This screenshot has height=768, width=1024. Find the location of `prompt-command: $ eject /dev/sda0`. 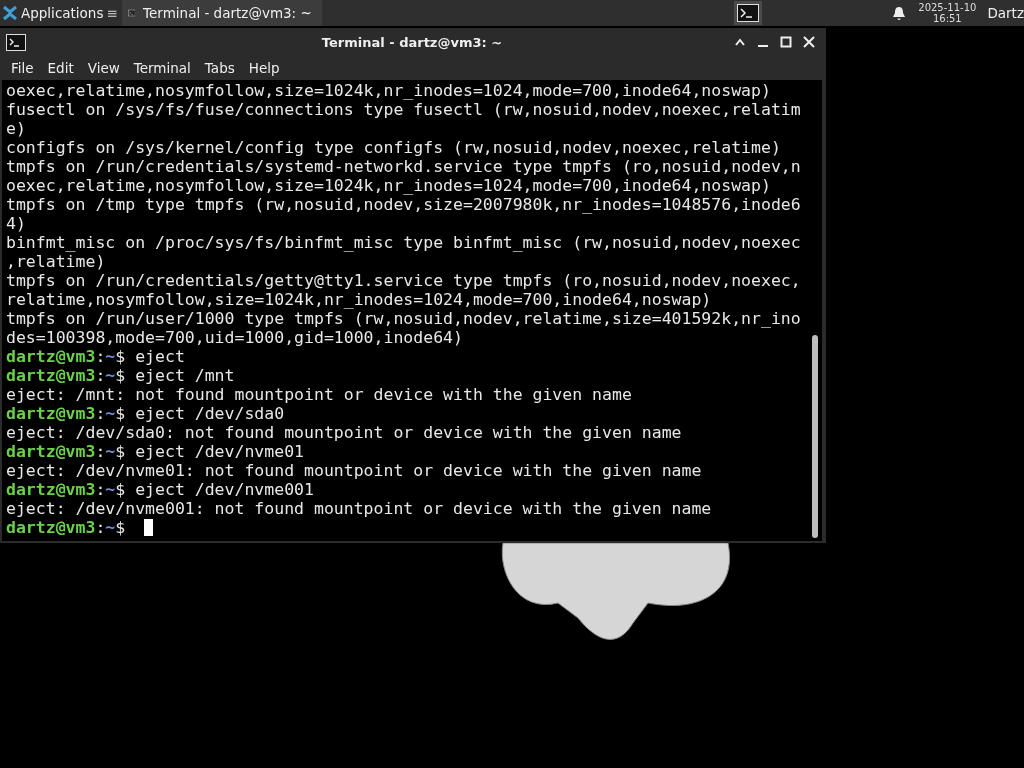

prompt-command: $ eject /dev/sda0 is located at coordinates (200, 413).